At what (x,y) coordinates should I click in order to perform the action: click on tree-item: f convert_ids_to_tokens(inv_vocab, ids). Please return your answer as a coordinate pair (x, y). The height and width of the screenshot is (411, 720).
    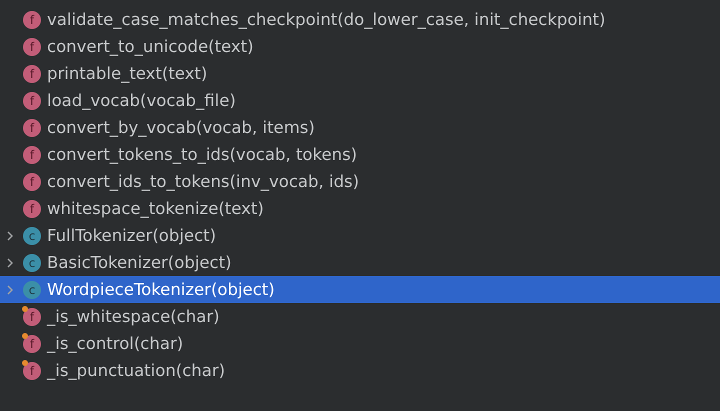
    Looking at the image, I should click on (360, 181).